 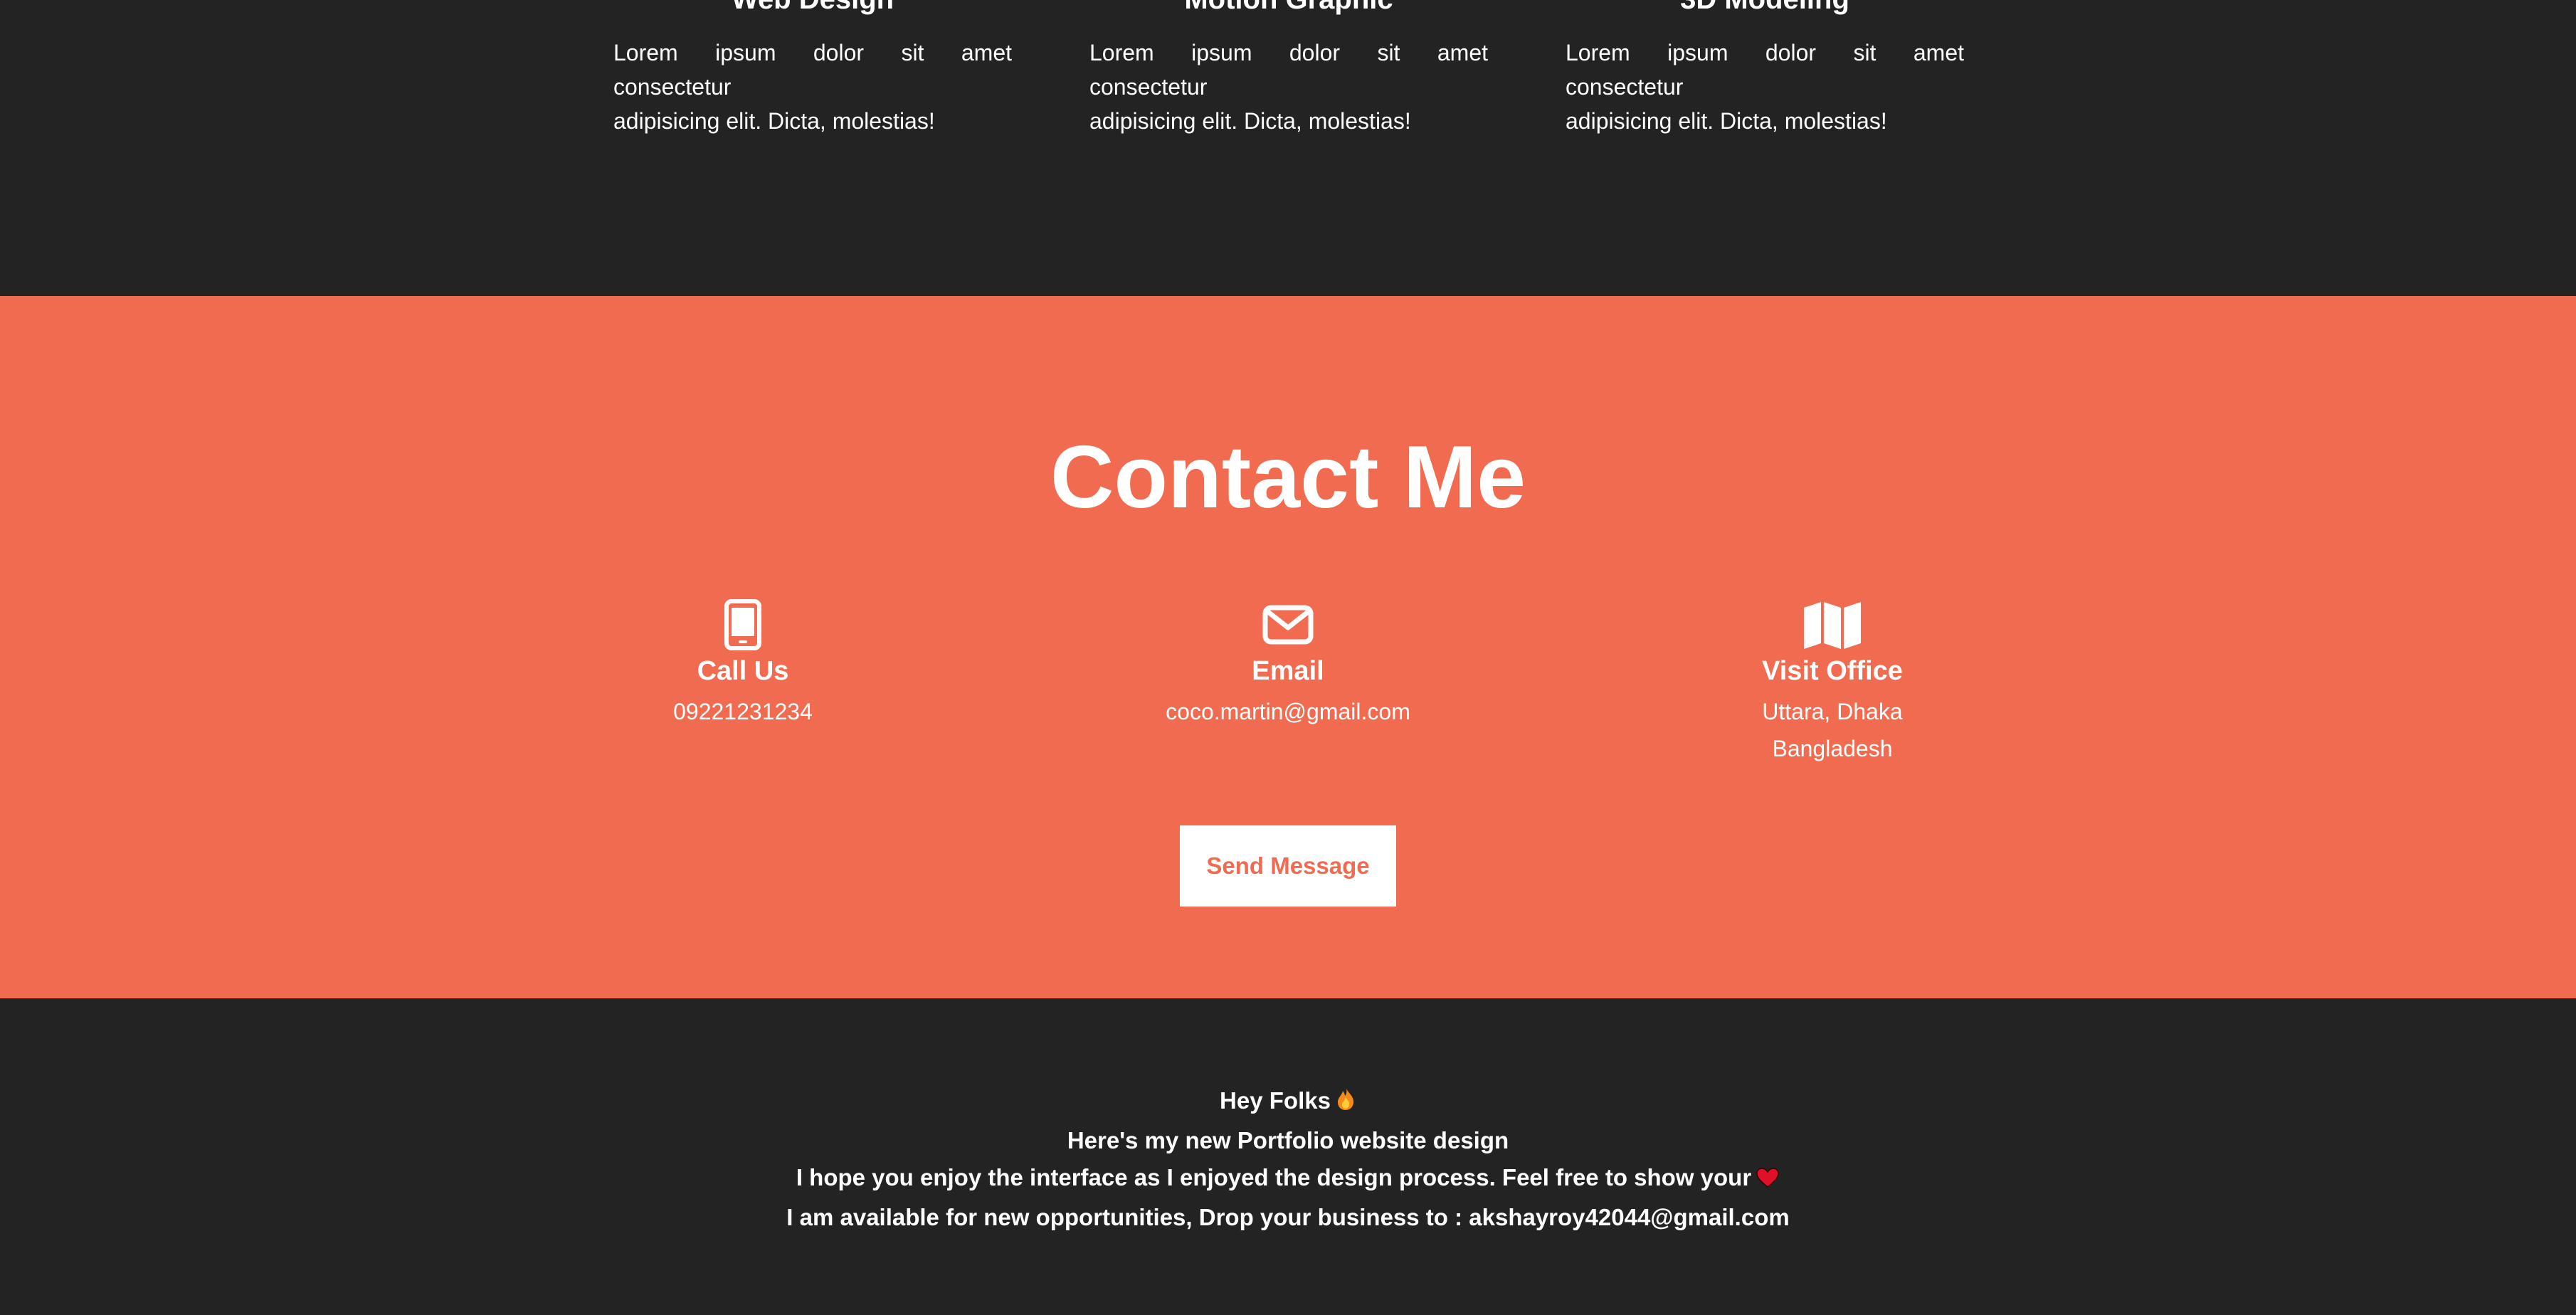 What do you see at coordinates (1288, 624) in the screenshot?
I see `envelope-icon` at bounding box center [1288, 624].